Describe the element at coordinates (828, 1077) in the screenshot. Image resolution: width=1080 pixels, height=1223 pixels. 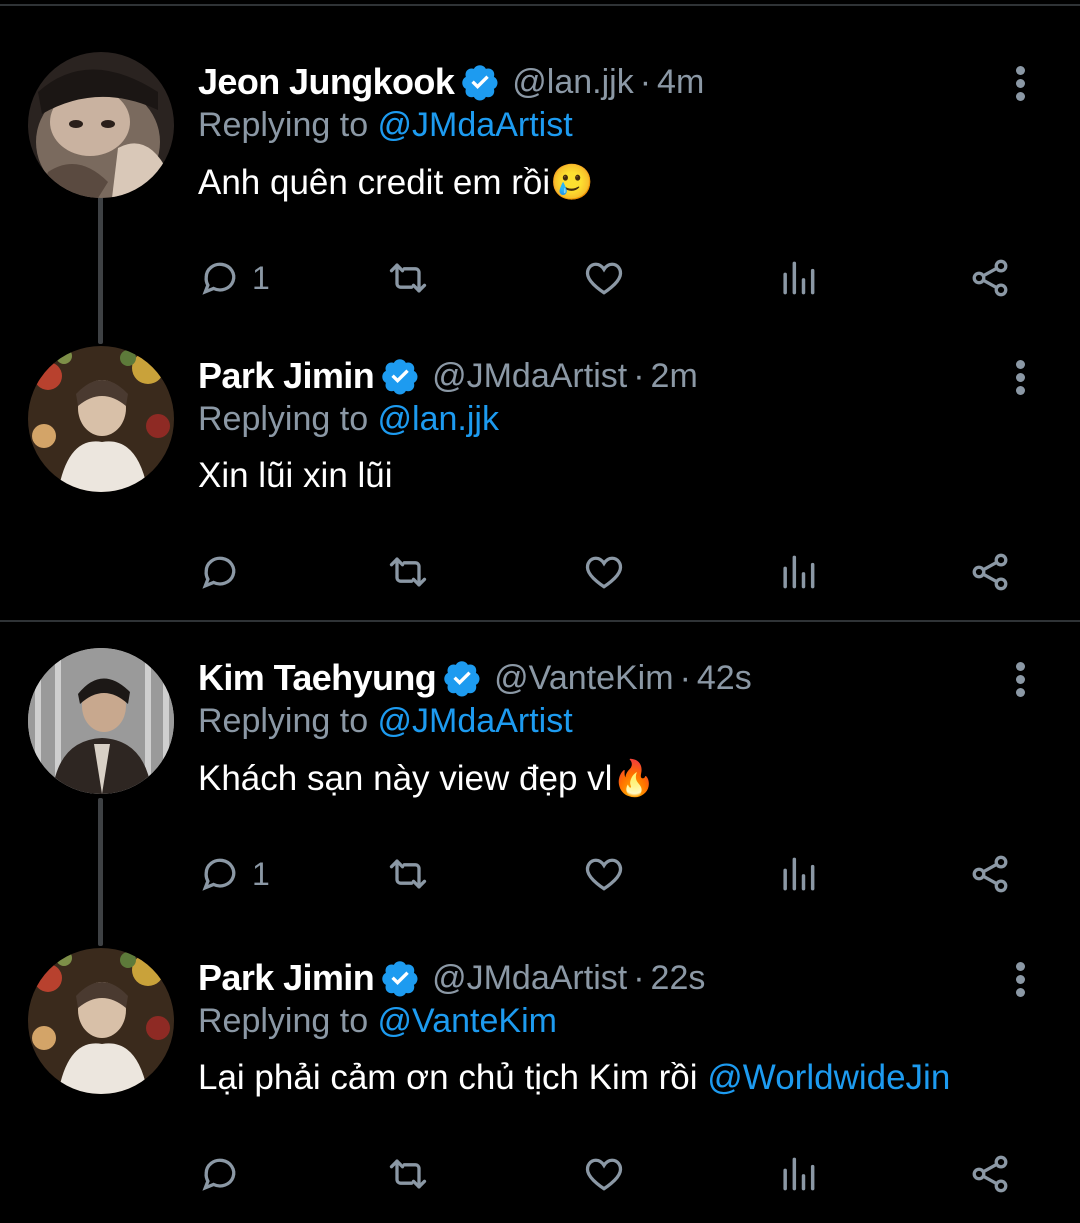
I see `tweet-mention: @WorldwideJin` at that location.